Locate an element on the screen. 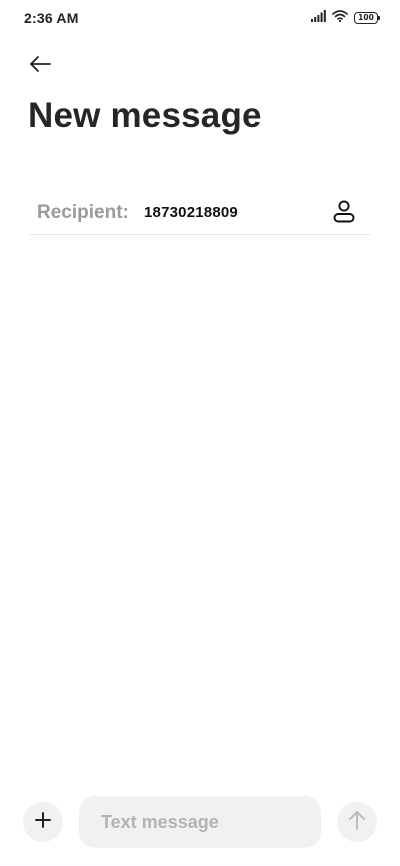  arrow-up-icon is located at coordinates (357, 822).